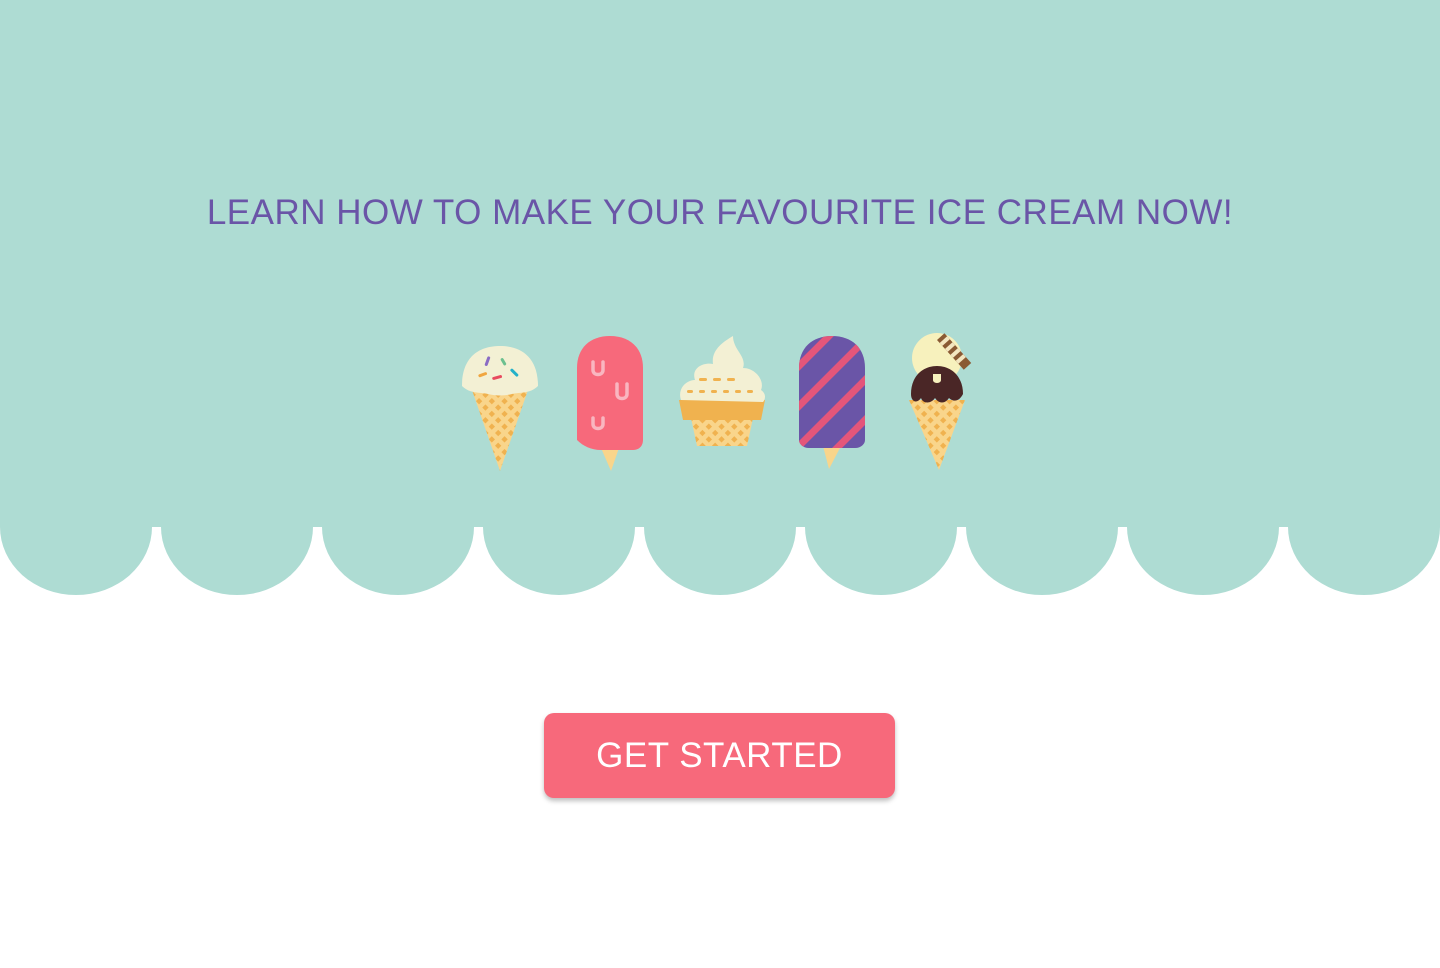 The height and width of the screenshot is (968, 1440). Describe the element at coordinates (719, 755) in the screenshot. I see `get-started-button: GET STARTED` at that location.